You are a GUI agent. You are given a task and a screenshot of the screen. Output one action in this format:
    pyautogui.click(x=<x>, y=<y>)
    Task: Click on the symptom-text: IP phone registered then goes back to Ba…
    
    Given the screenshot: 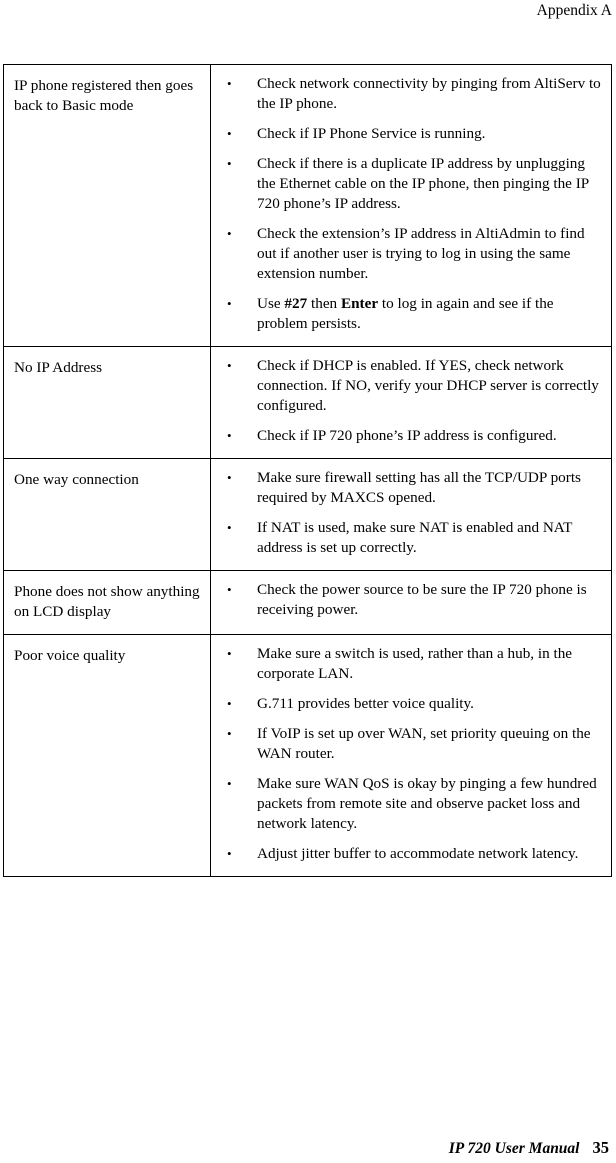 What is the action you would take?
    pyautogui.click(x=104, y=95)
    